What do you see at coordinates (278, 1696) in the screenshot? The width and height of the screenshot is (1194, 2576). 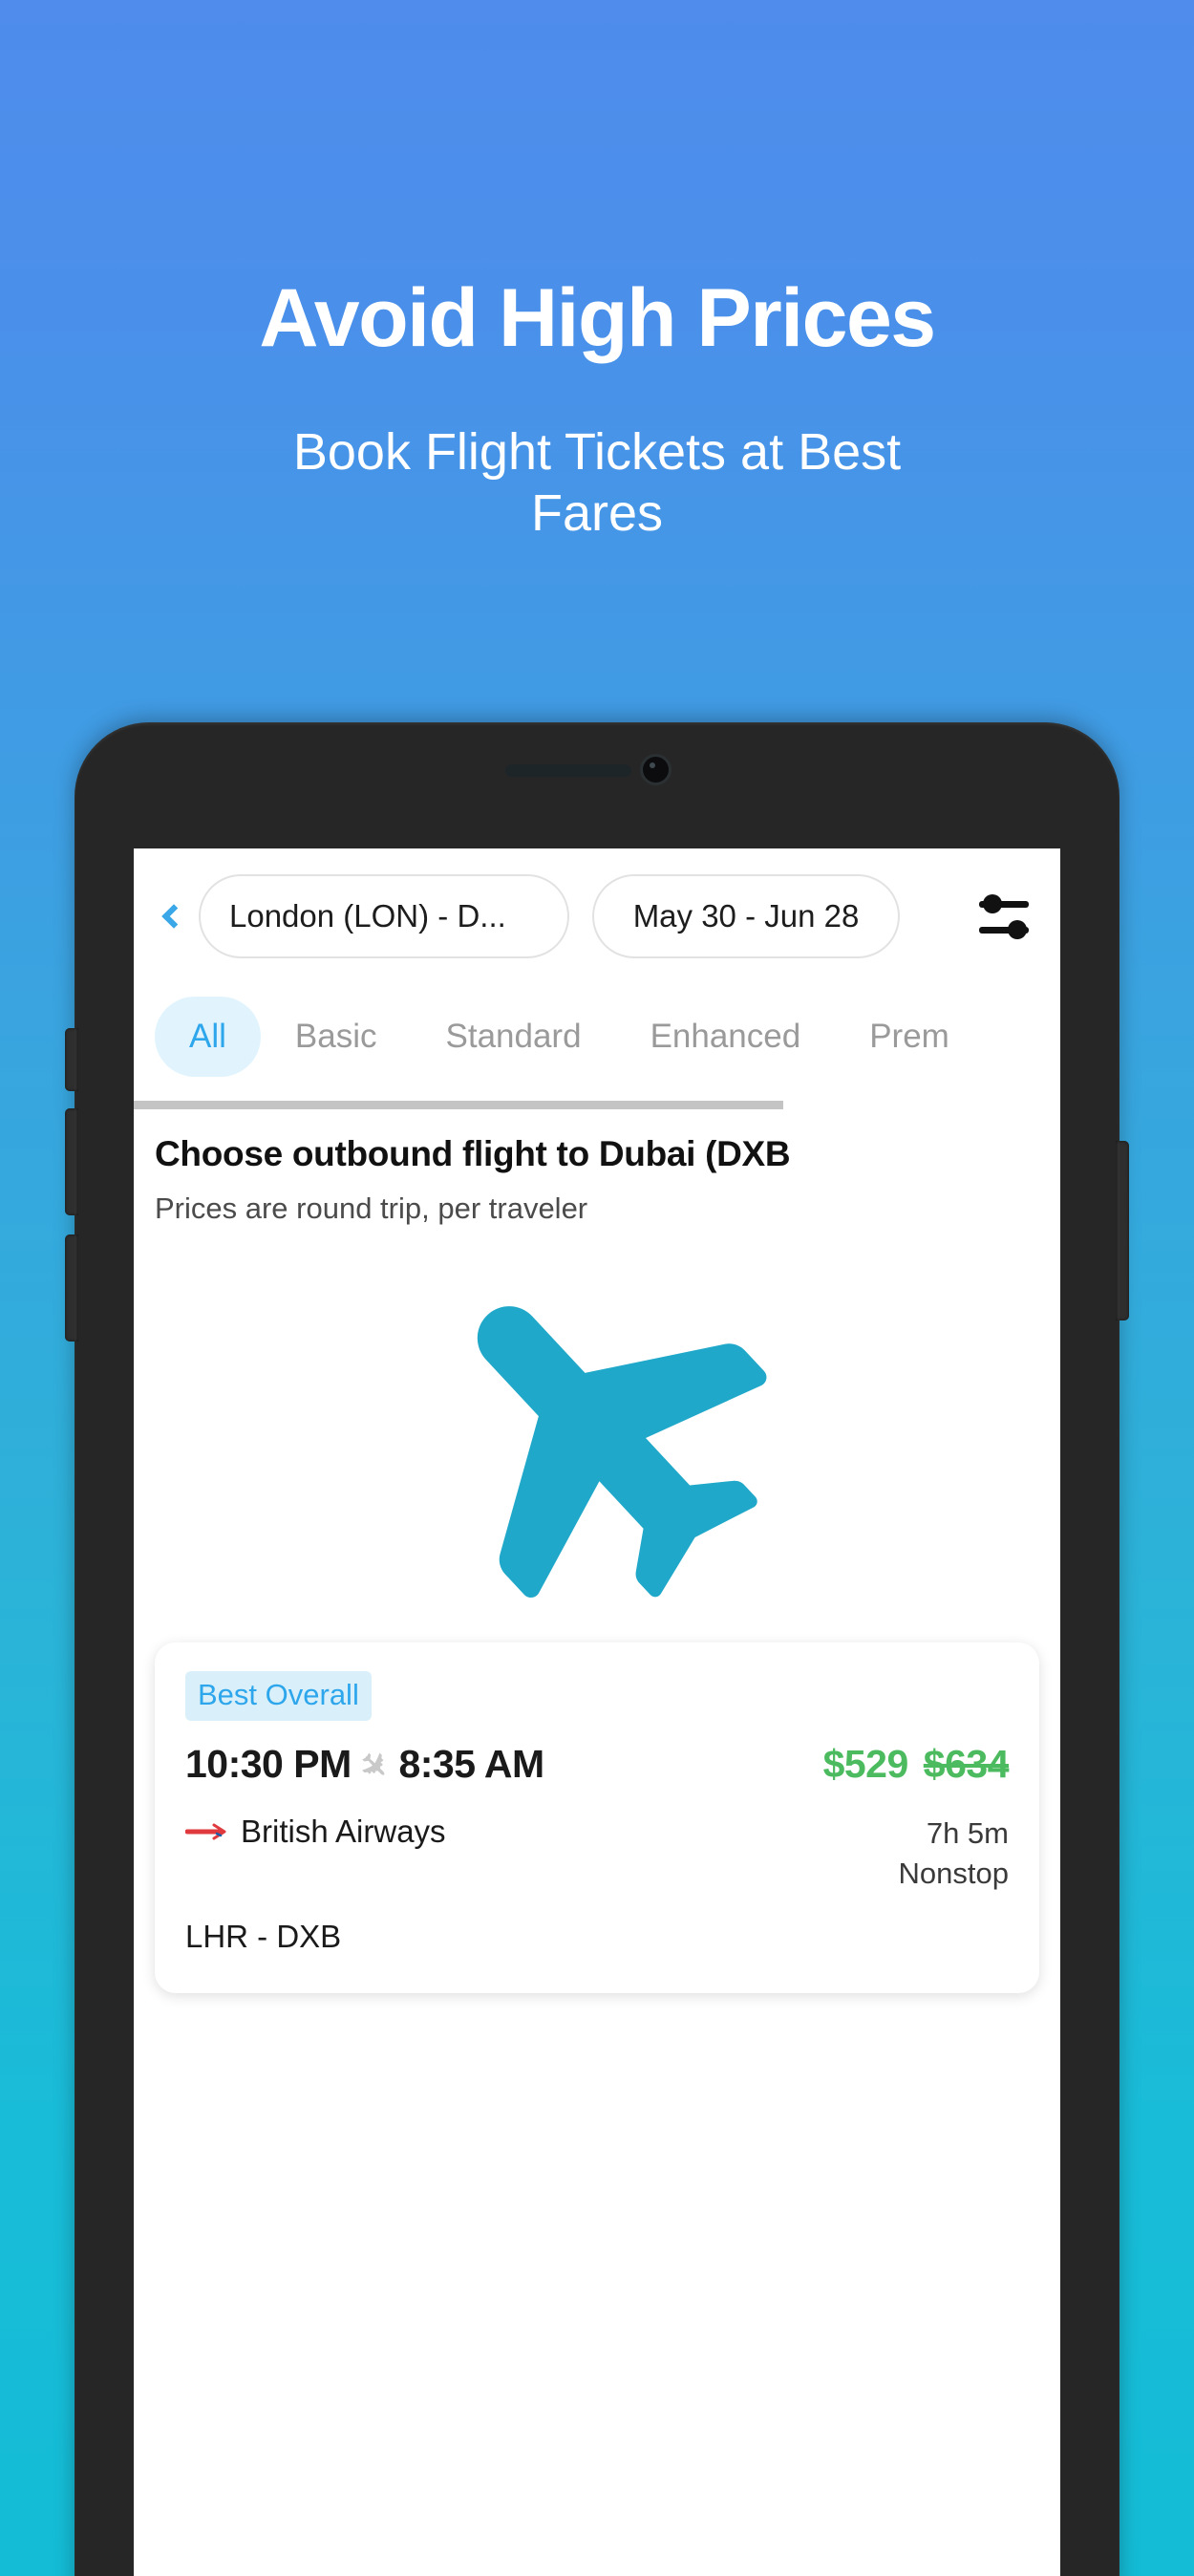 I see `best-overall-badge: Best Overall` at bounding box center [278, 1696].